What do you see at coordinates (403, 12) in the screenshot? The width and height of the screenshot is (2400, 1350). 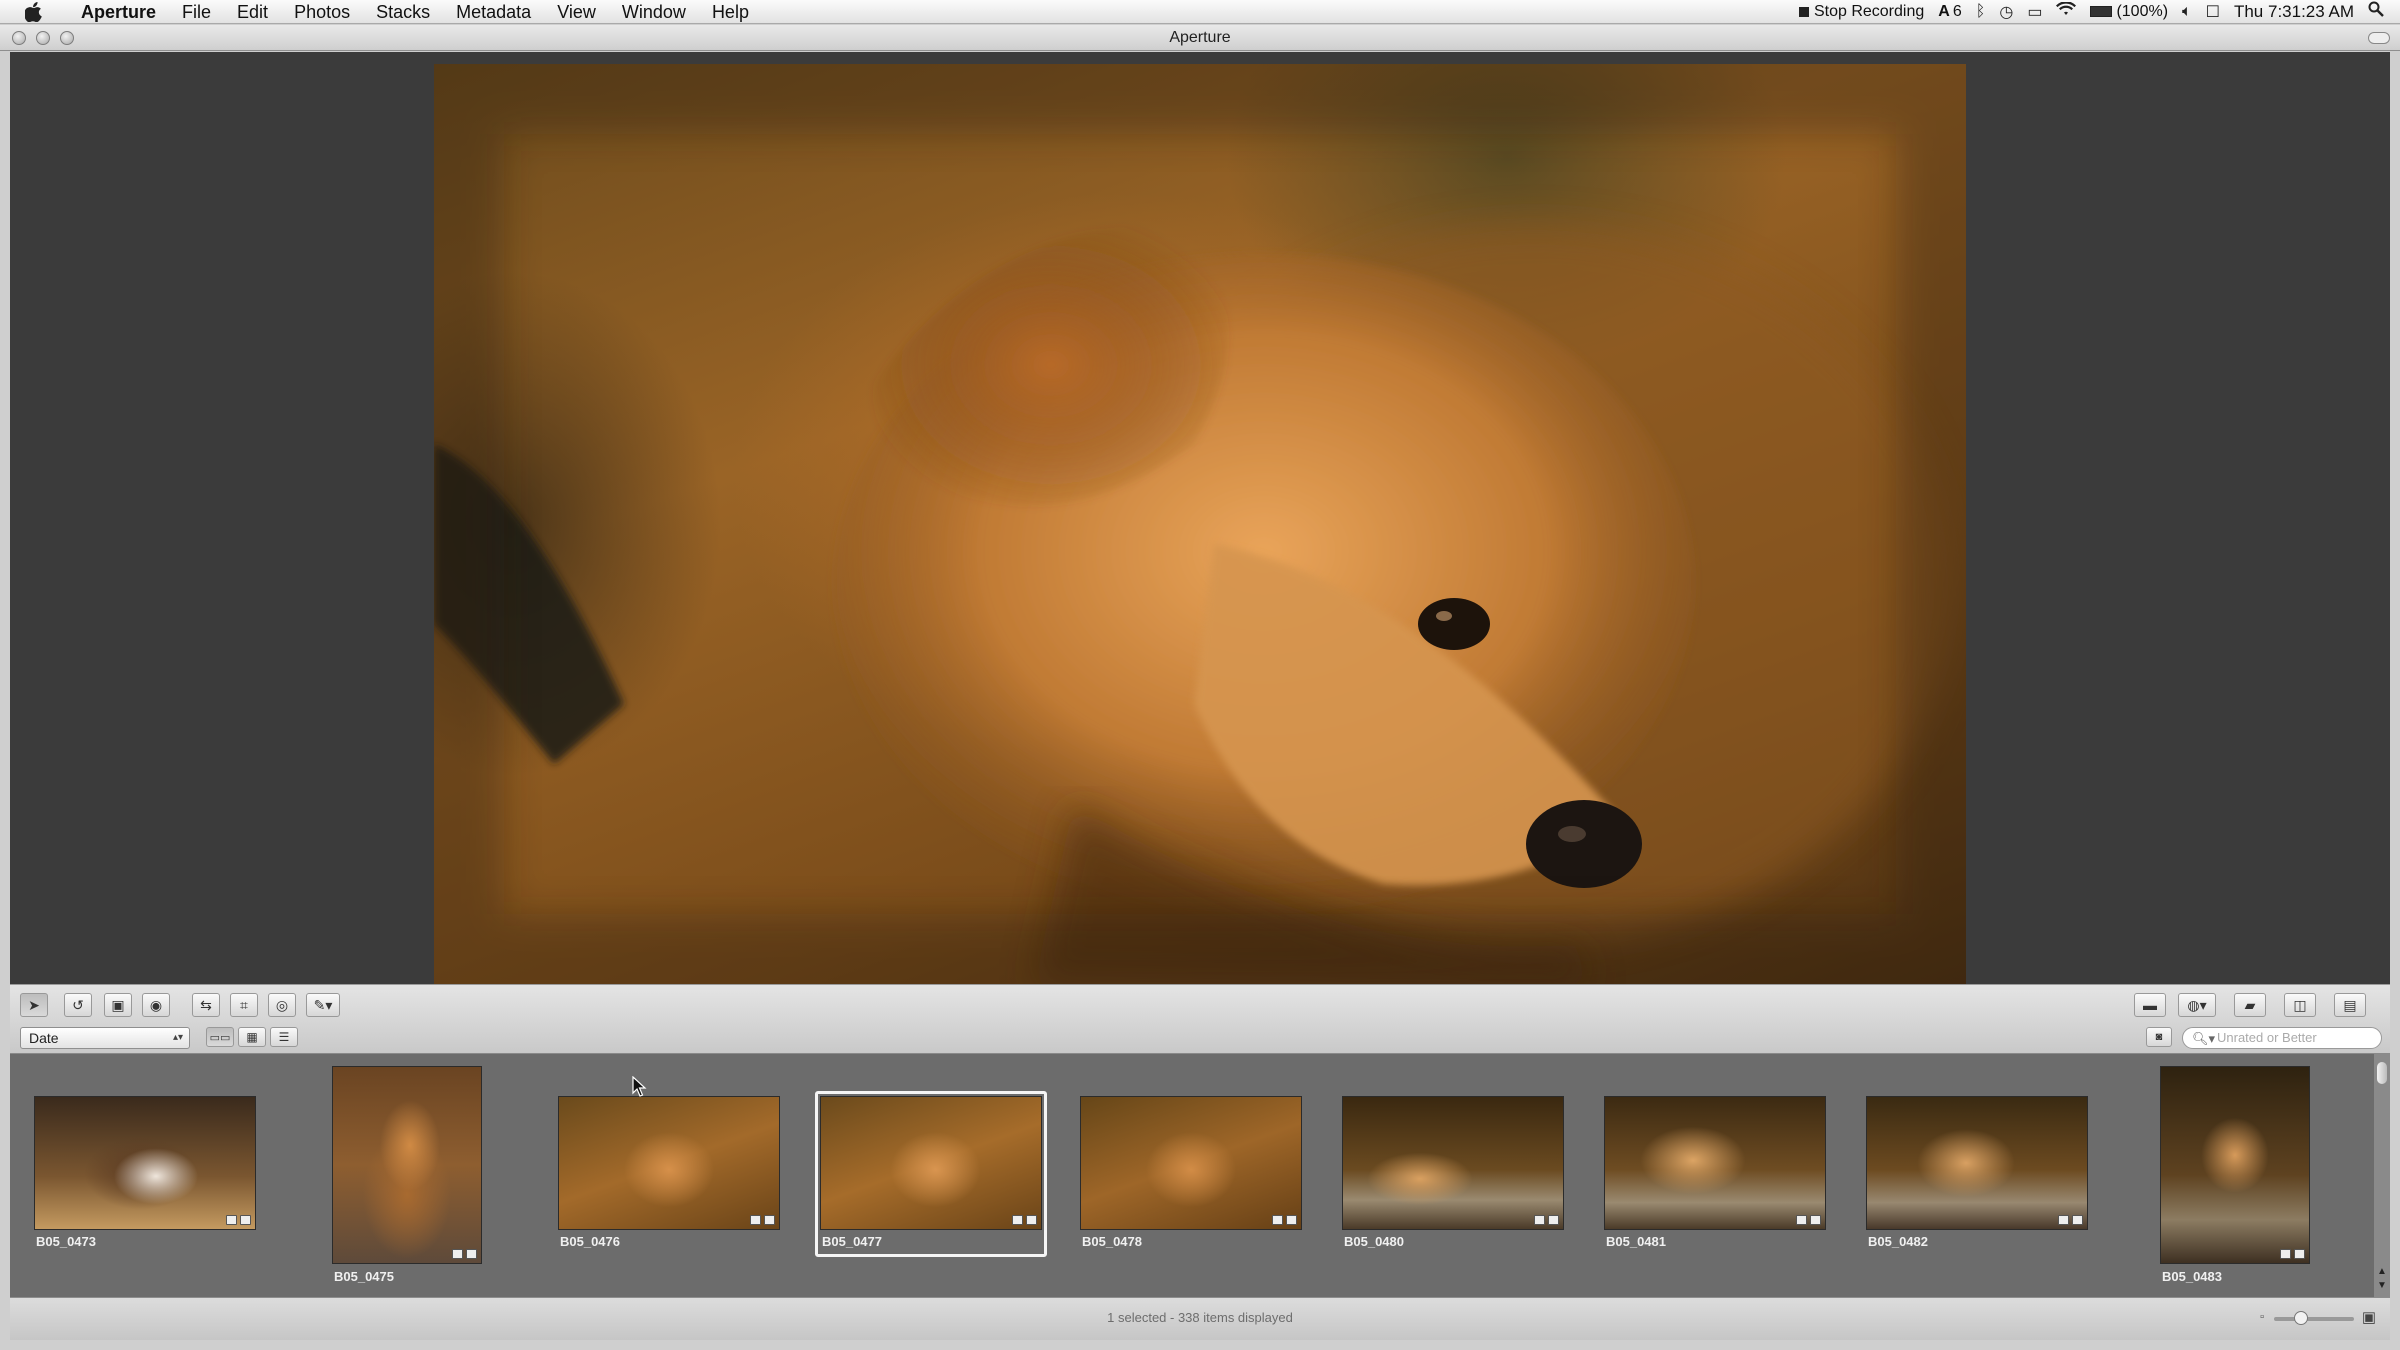 I see `menu-stacks: Stacks` at bounding box center [403, 12].